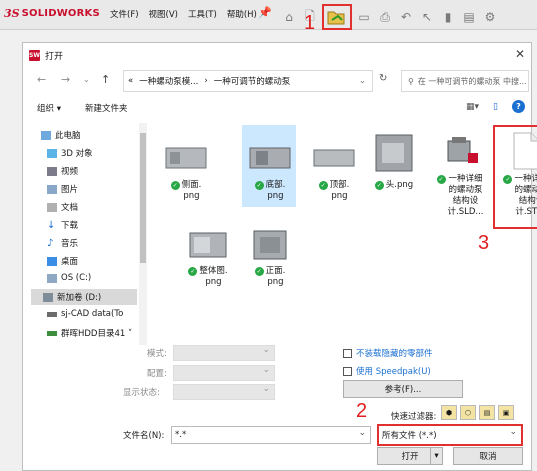 The height and width of the screenshot is (471, 537). I want to click on file-properties-icon: ▤, so click(469, 17).